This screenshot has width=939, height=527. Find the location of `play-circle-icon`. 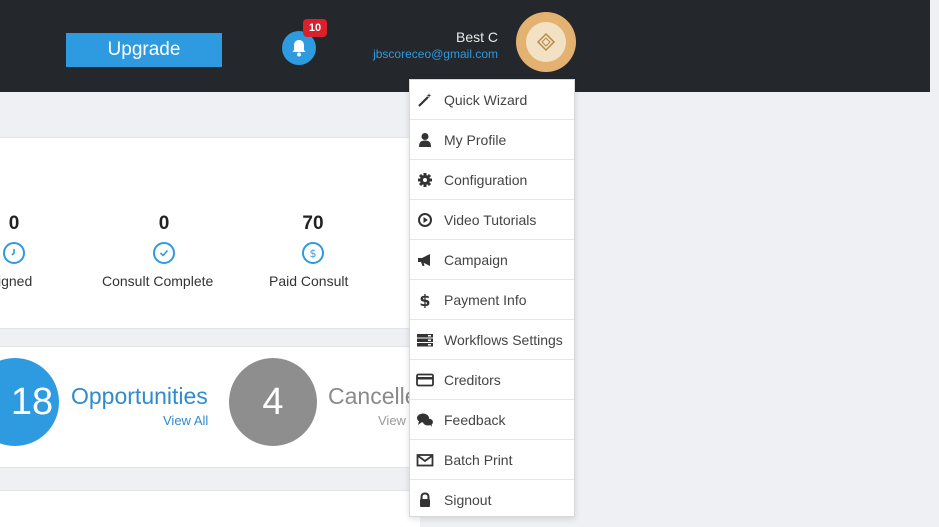

play-circle-icon is located at coordinates (425, 220).